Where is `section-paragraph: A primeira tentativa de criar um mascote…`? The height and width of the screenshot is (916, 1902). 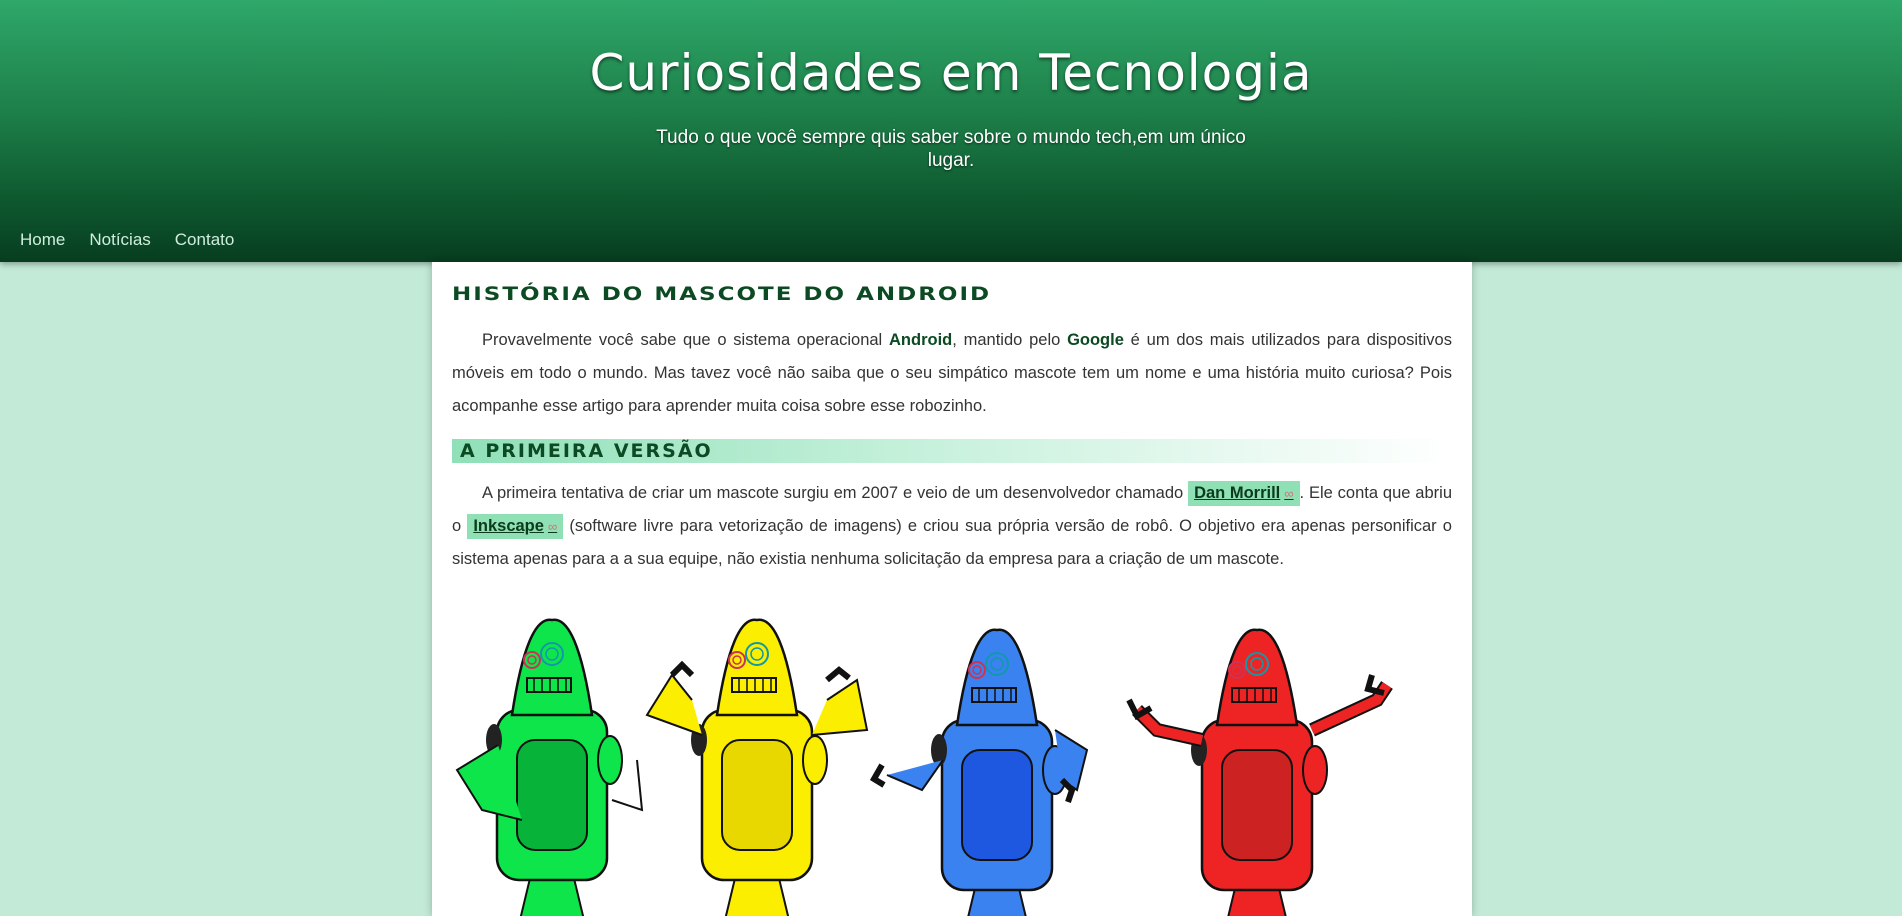
section-paragraph: A primeira tentativa de criar um mascote… is located at coordinates (952, 526).